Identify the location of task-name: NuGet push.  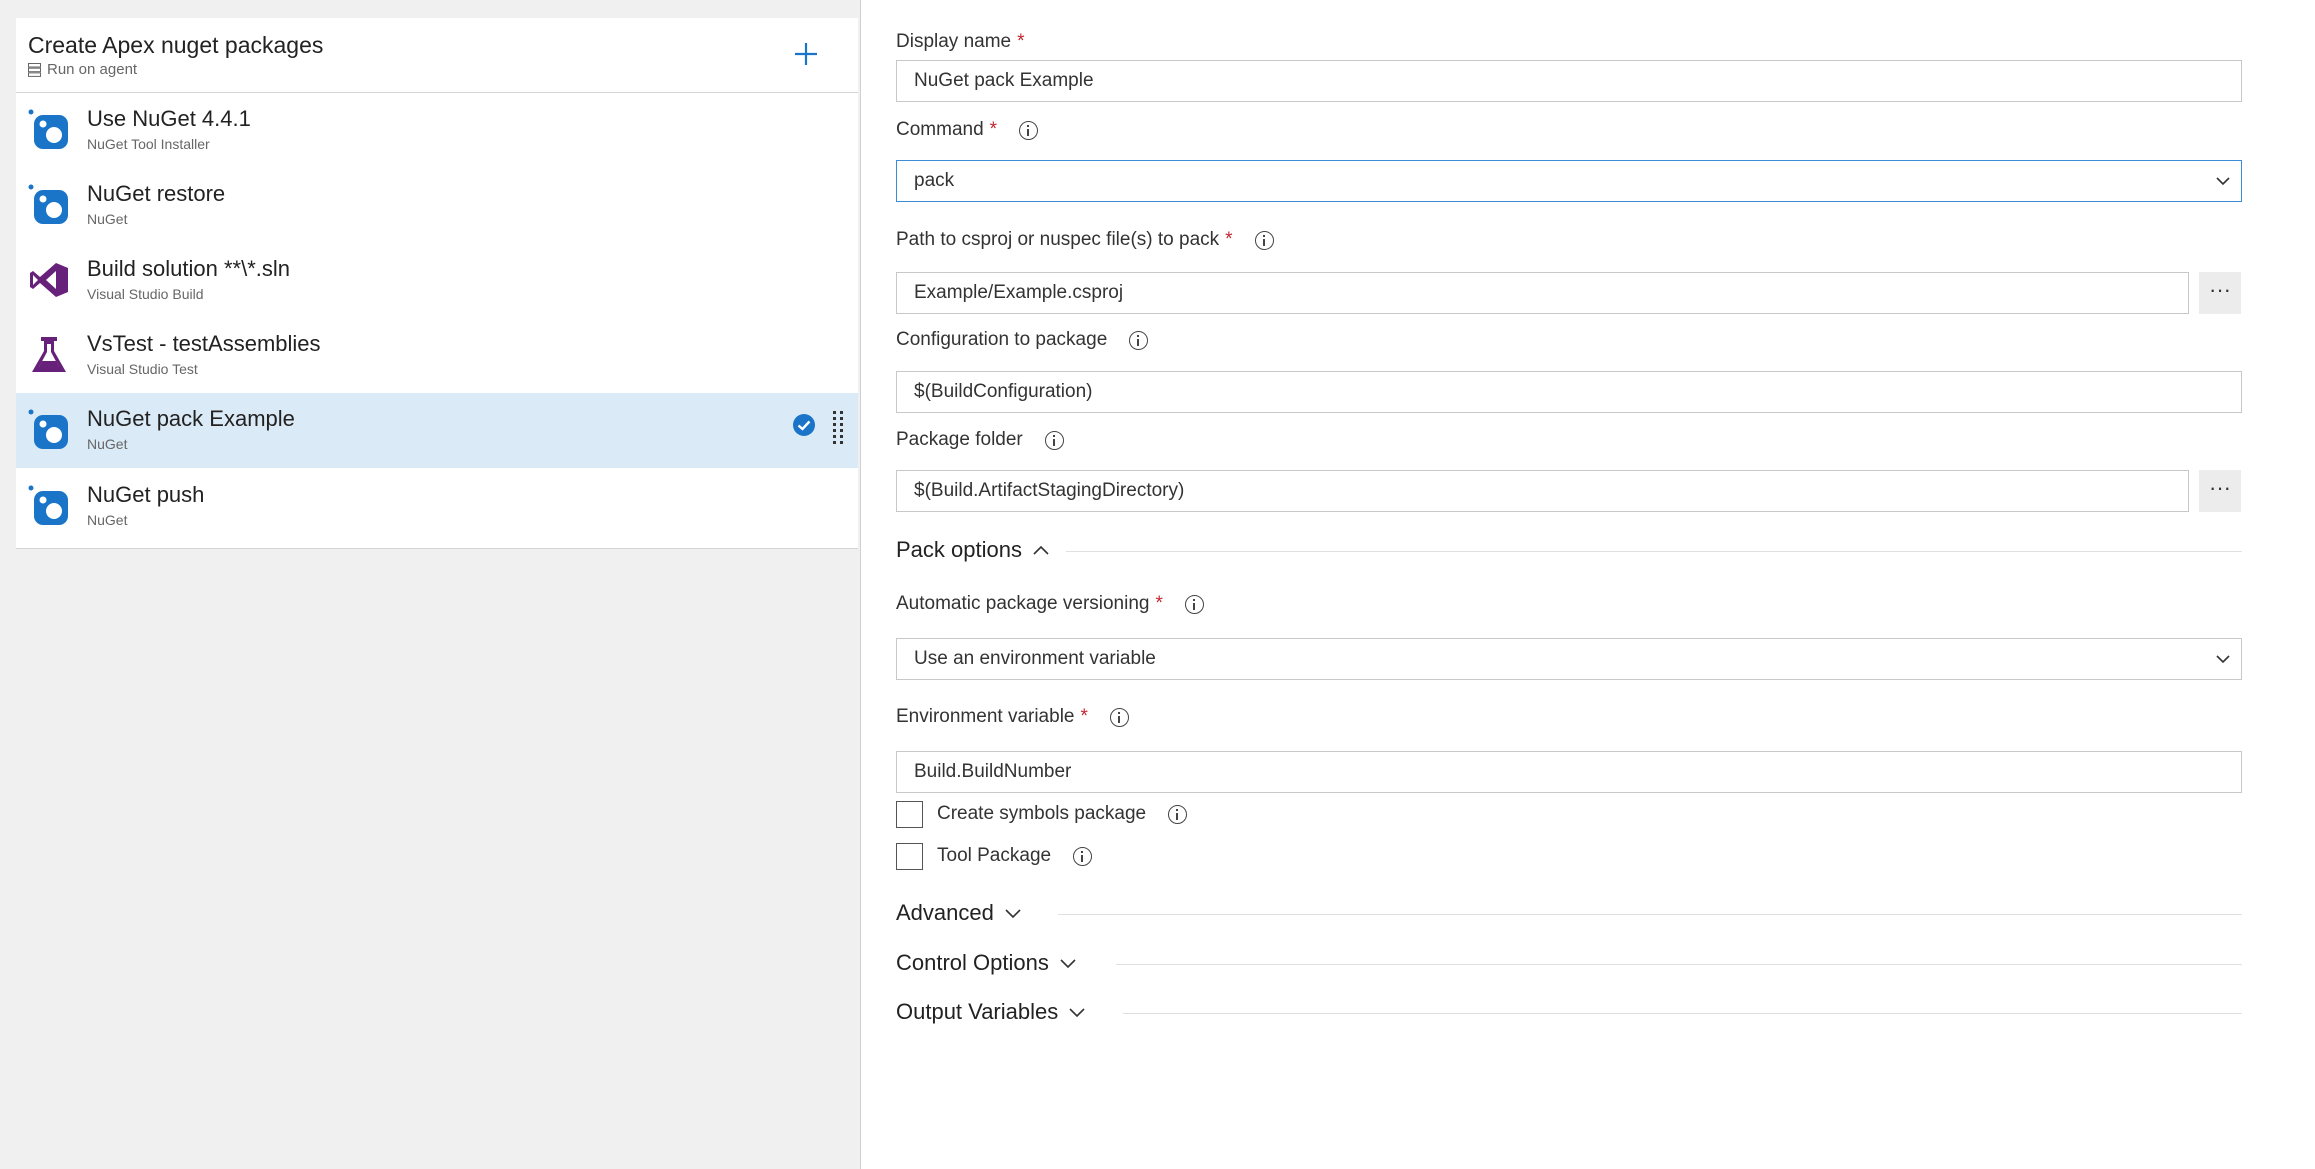
(146, 494).